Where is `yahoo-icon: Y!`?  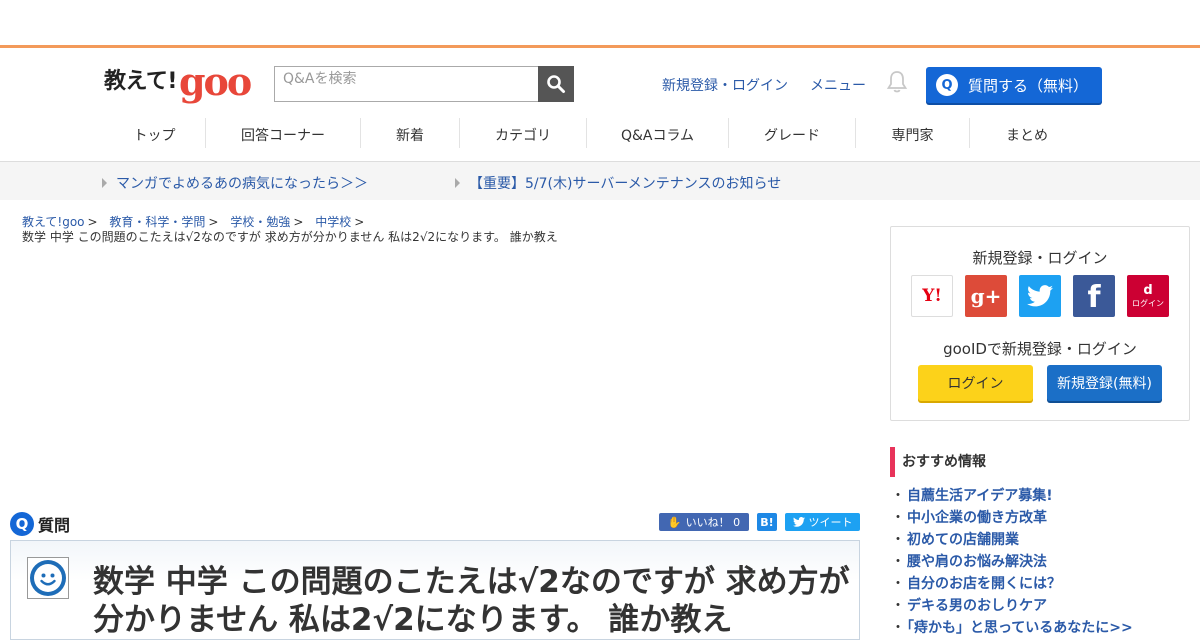 yahoo-icon: Y! is located at coordinates (932, 296).